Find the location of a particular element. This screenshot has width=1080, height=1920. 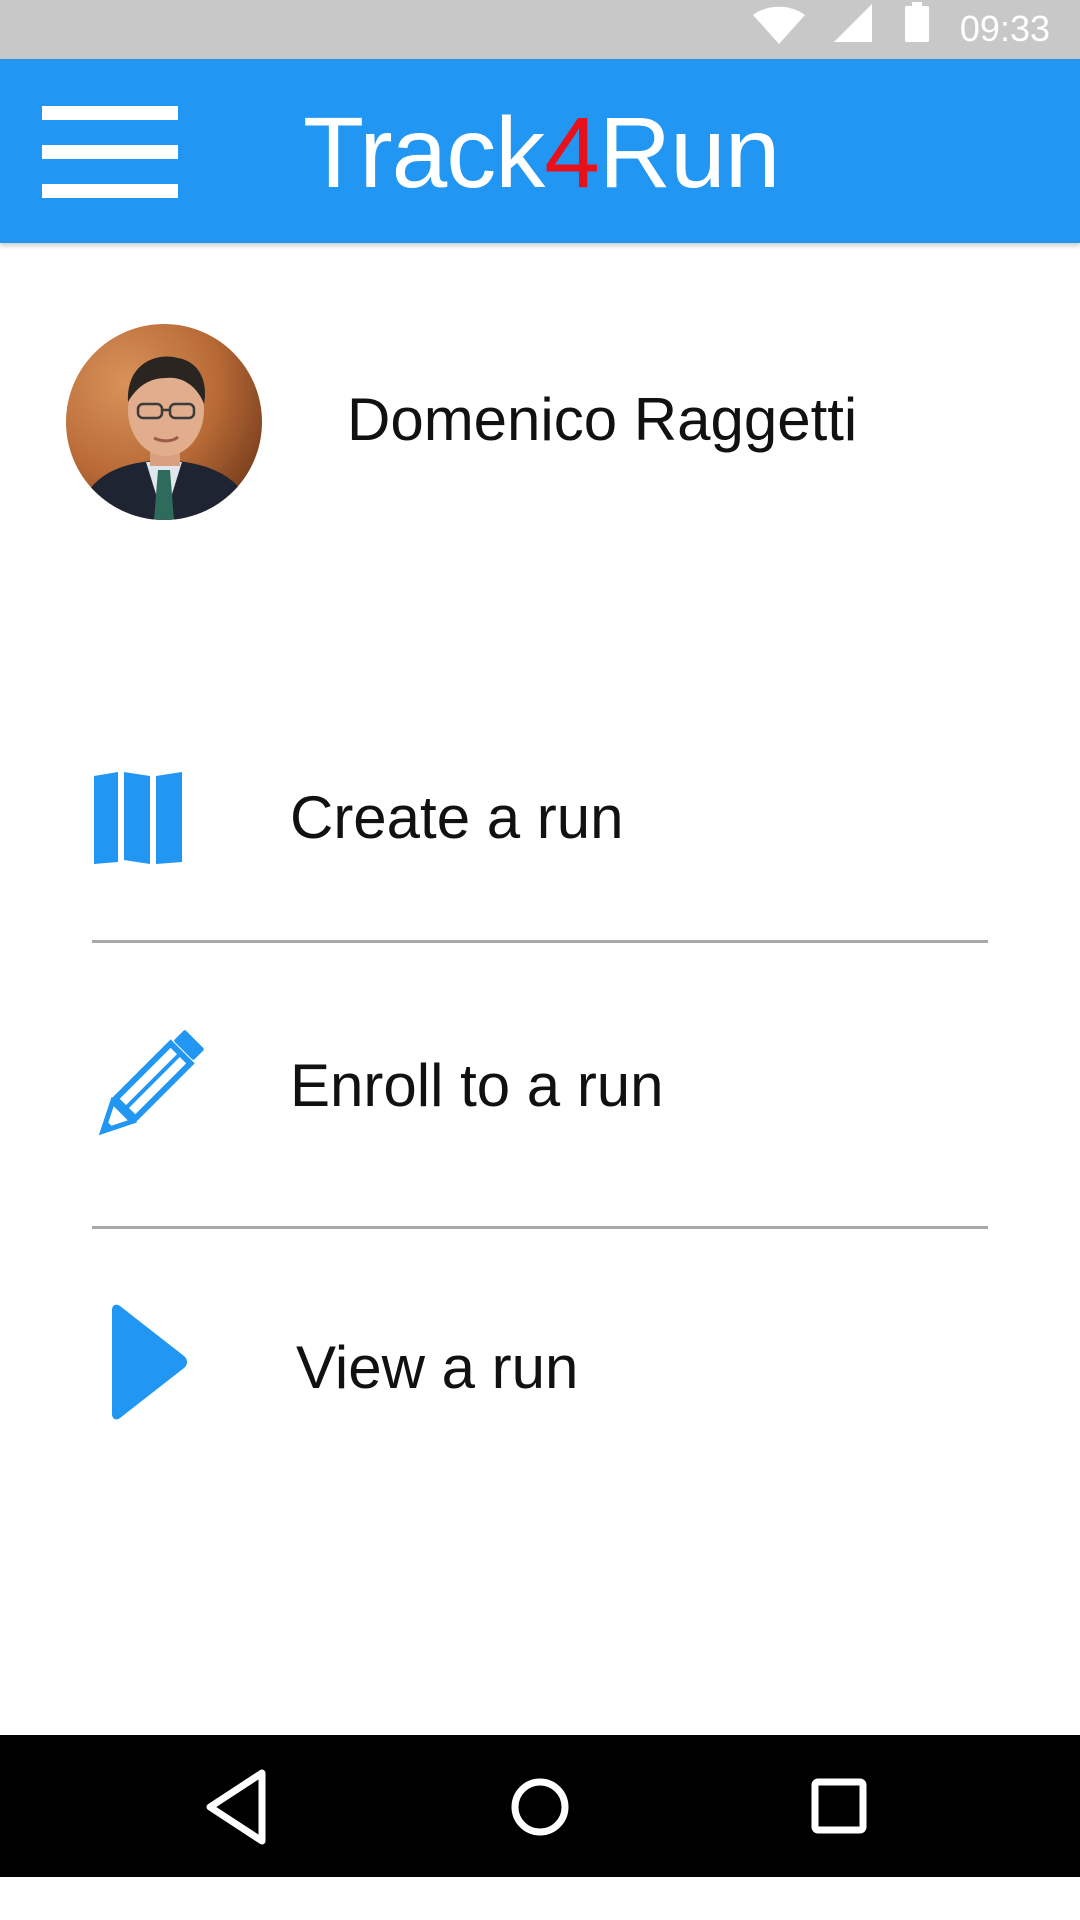

cell-signal-icon is located at coordinates (853, 23).